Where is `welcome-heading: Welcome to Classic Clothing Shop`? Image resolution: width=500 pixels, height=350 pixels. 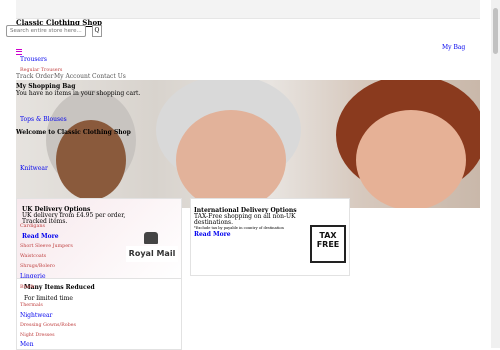
welcome-heading: Welcome to Classic Clothing Shop is located at coordinates (73, 132).